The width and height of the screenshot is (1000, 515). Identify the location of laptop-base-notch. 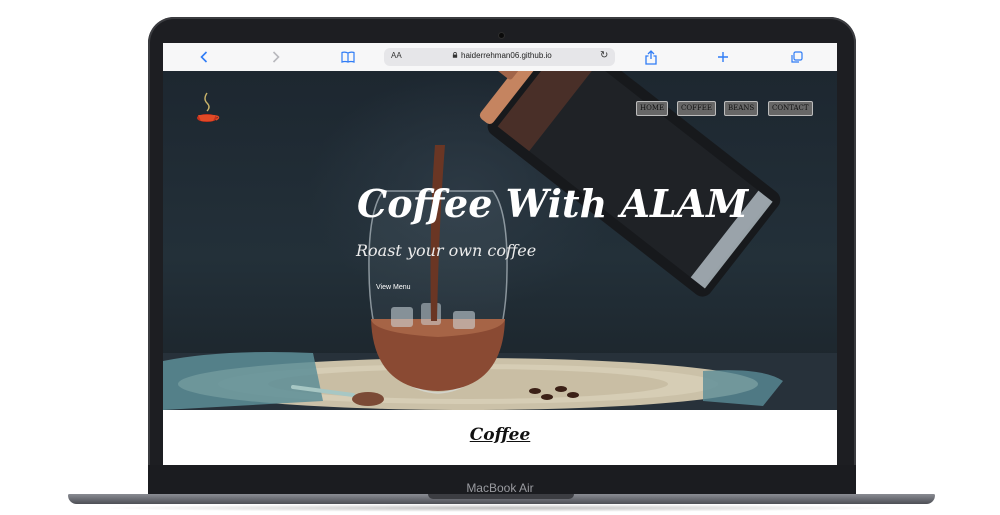
(501, 496).